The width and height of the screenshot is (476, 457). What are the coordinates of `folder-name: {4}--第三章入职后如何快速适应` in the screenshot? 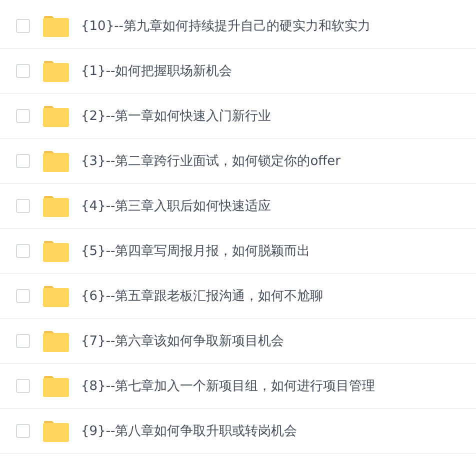 It's located at (176, 206).